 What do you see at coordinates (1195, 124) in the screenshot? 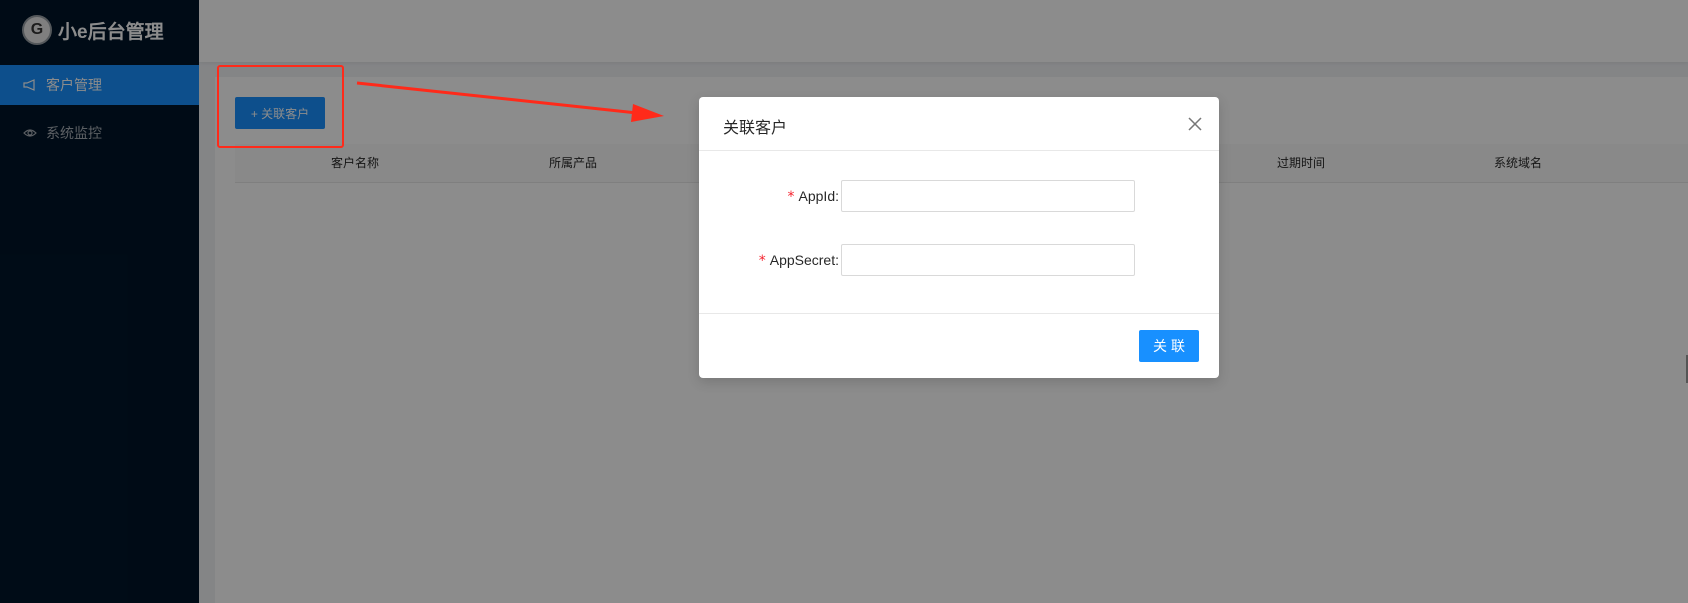
I see `close-icon` at bounding box center [1195, 124].